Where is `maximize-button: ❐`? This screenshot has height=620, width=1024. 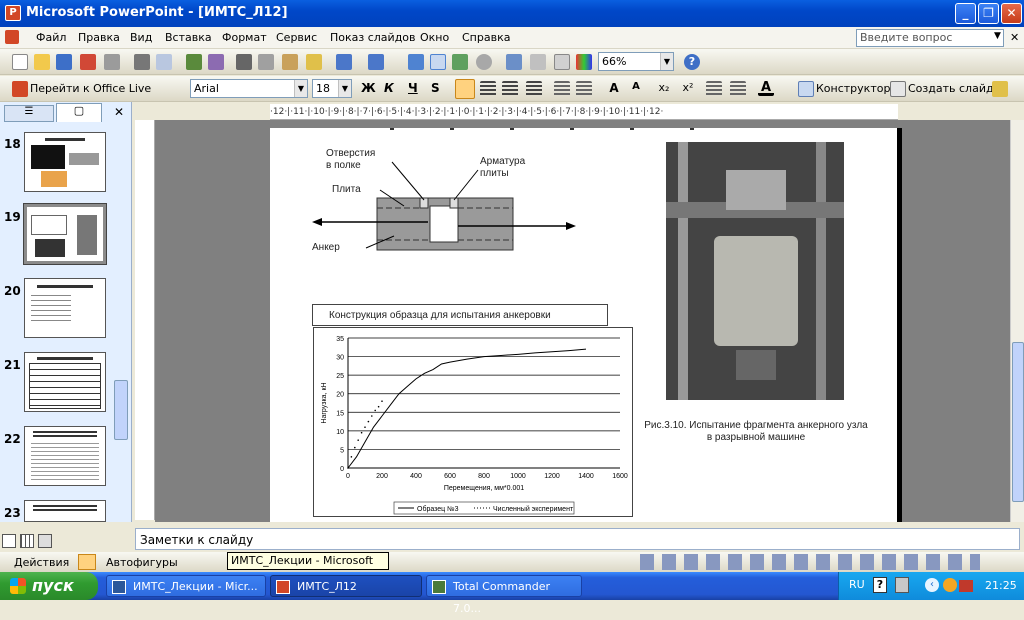
maximize-button: ❐ is located at coordinates (988, 13).